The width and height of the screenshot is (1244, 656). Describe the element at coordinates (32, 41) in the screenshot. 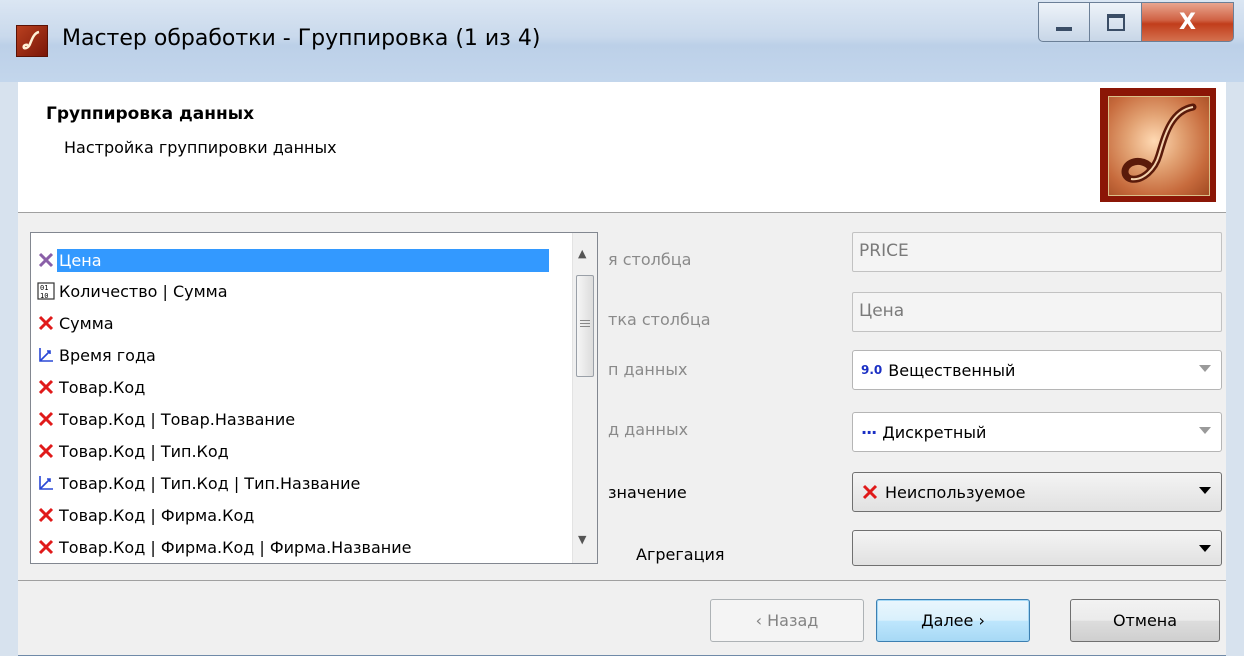

I see `app-icon` at that location.